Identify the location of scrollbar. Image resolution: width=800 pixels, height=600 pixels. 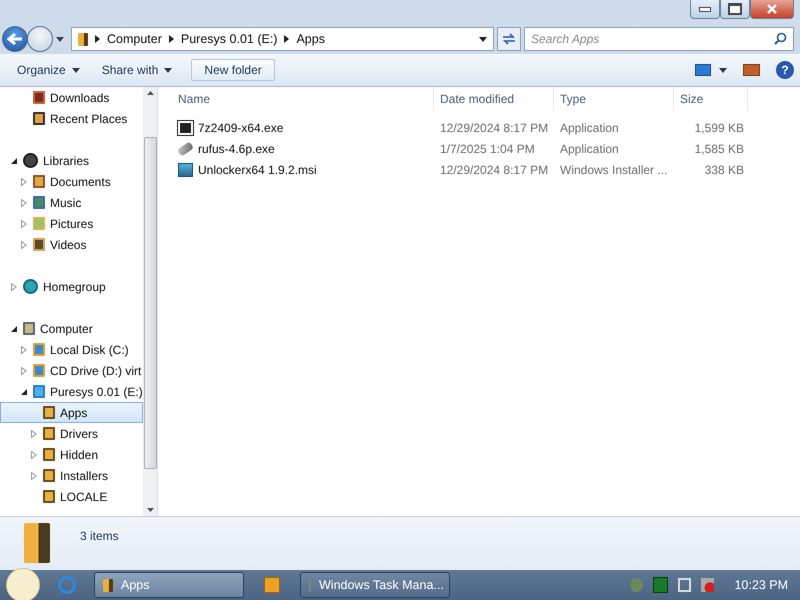
(150, 301).